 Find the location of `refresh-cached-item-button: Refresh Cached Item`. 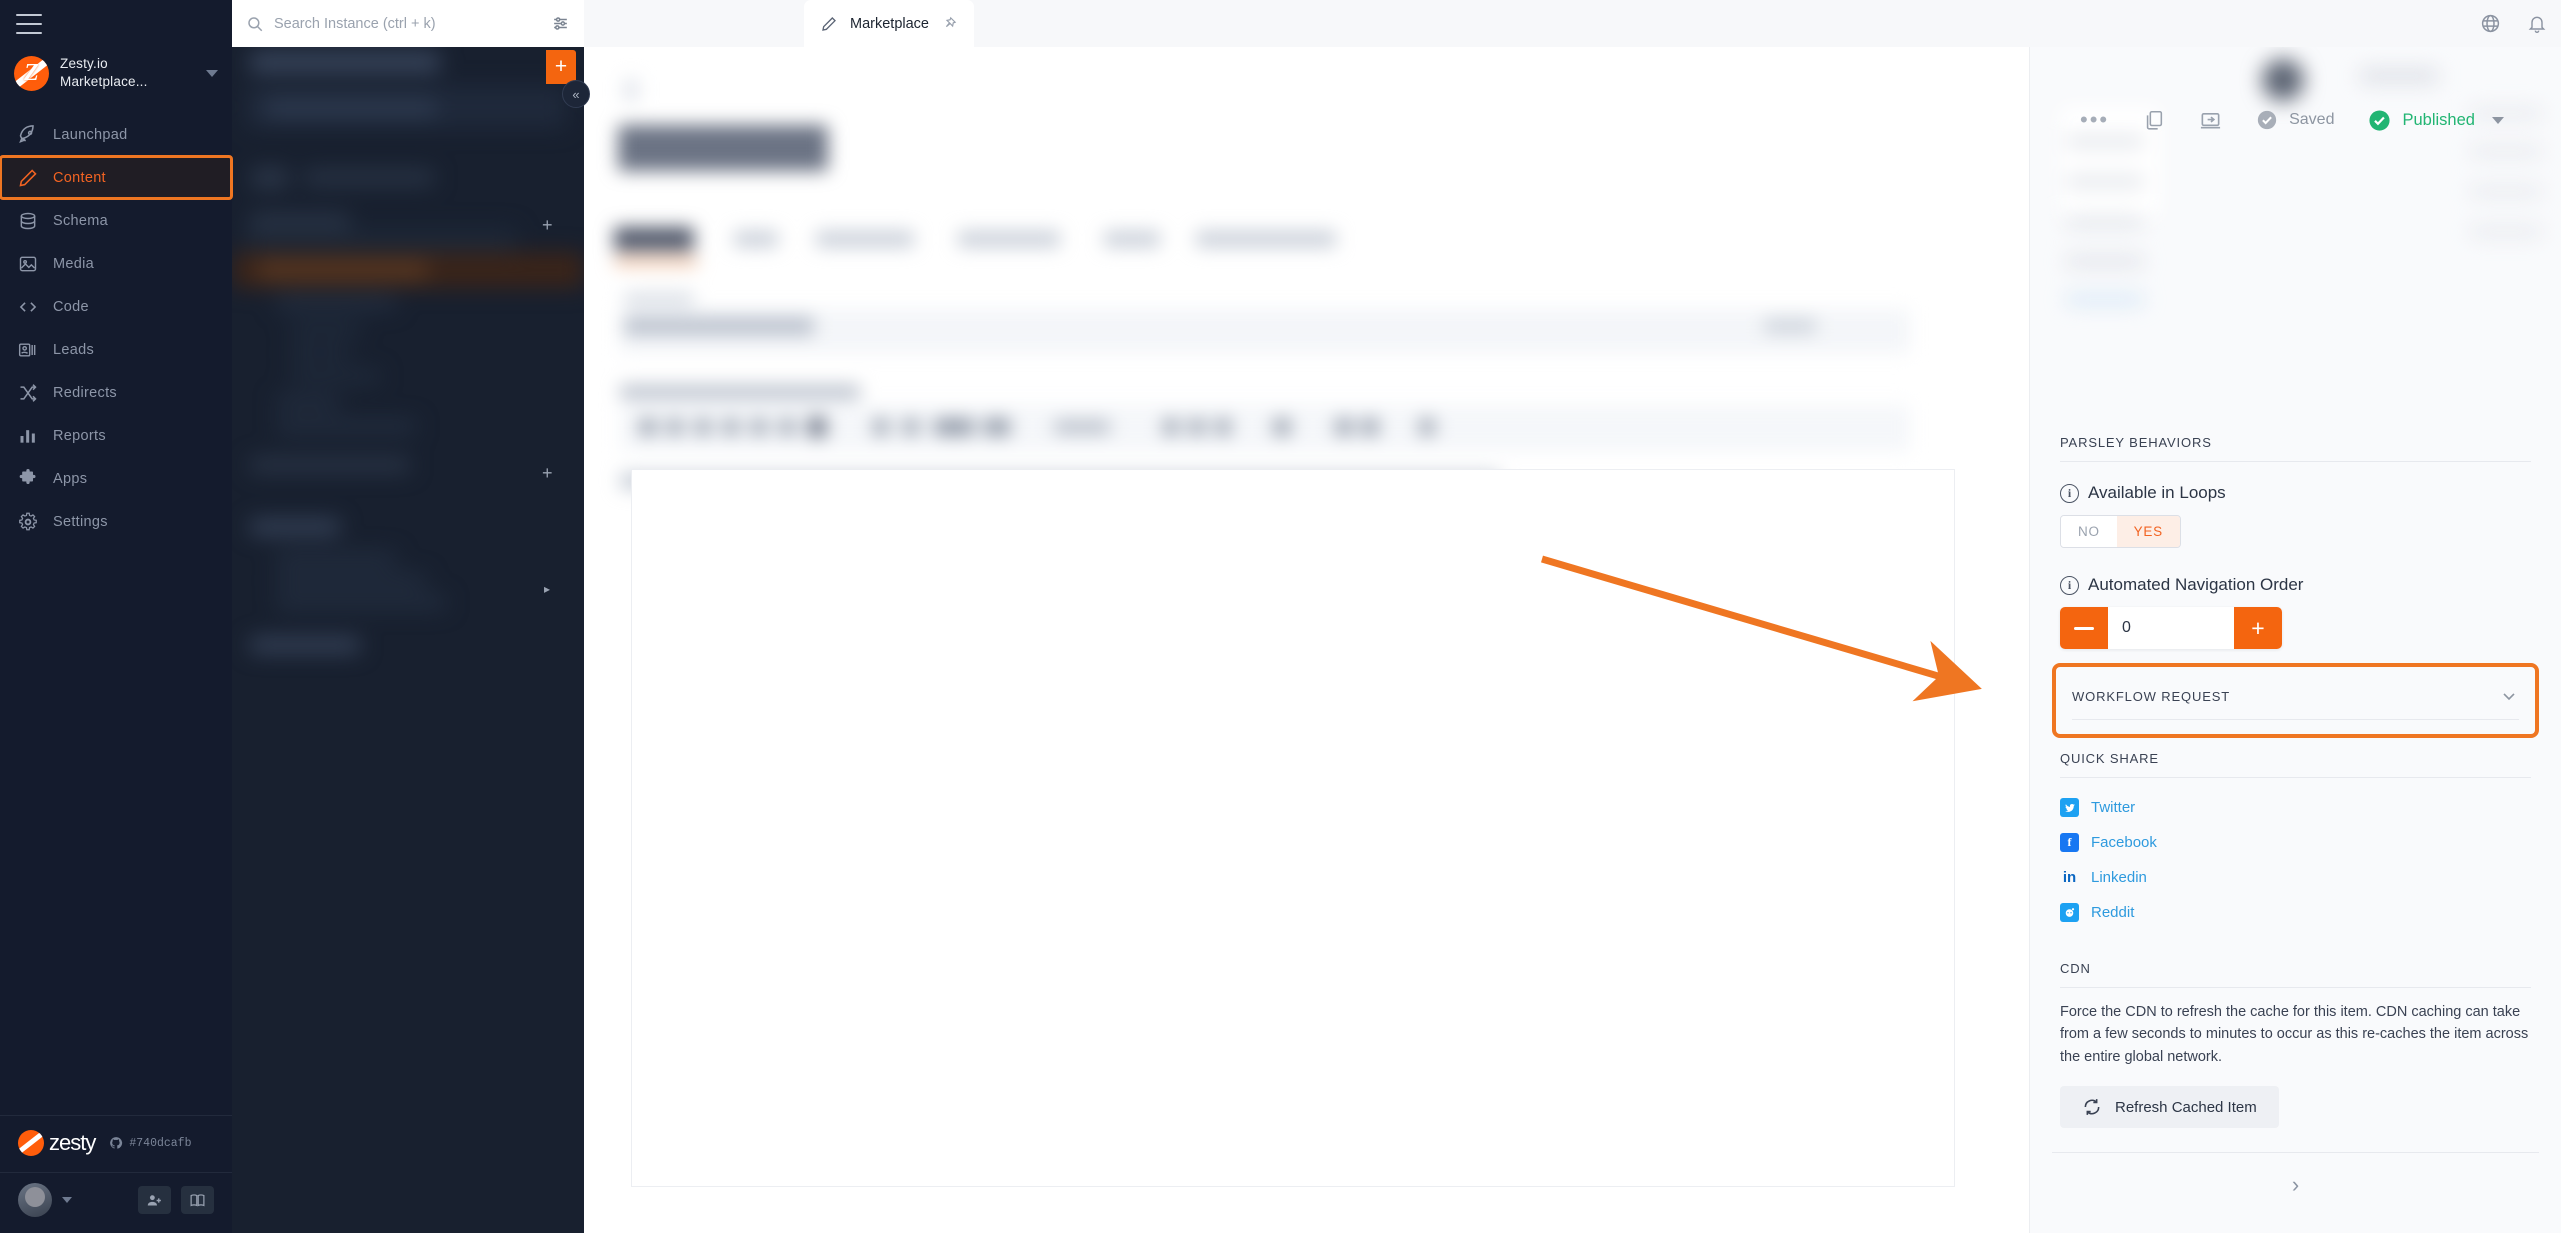

refresh-cached-item-button: Refresh Cached Item is located at coordinates (2169, 1107).